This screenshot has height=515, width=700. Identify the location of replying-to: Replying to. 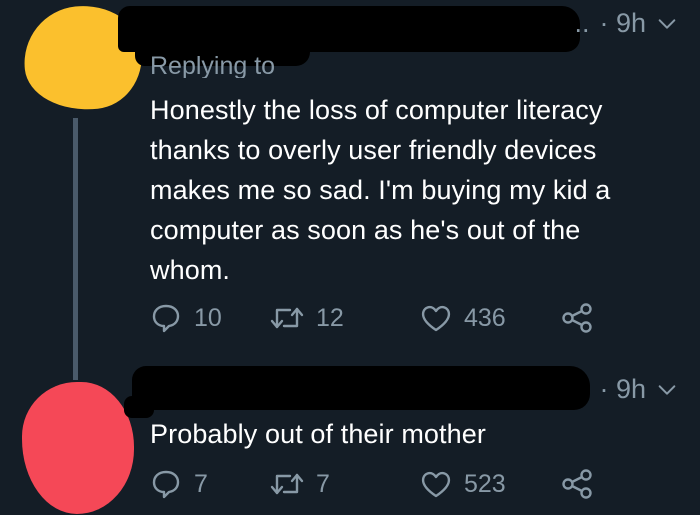
(213, 65).